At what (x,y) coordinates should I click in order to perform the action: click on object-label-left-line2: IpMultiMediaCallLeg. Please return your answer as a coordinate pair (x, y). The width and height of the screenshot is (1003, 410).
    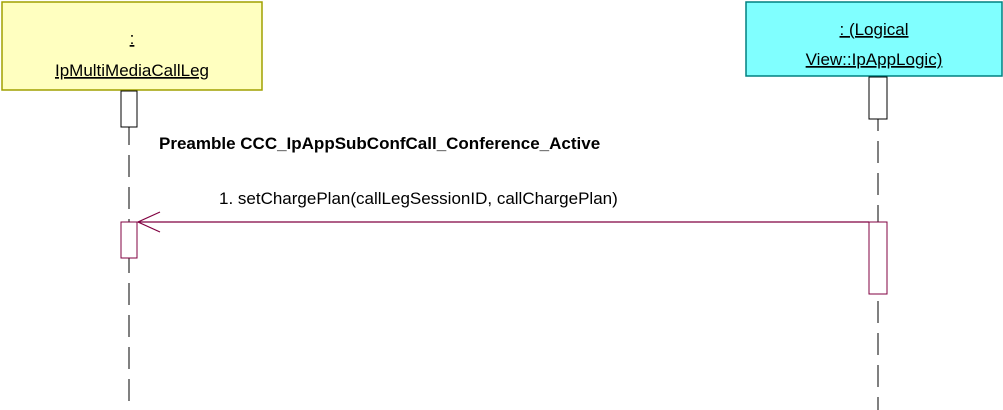
    Looking at the image, I should click on (132, 70).